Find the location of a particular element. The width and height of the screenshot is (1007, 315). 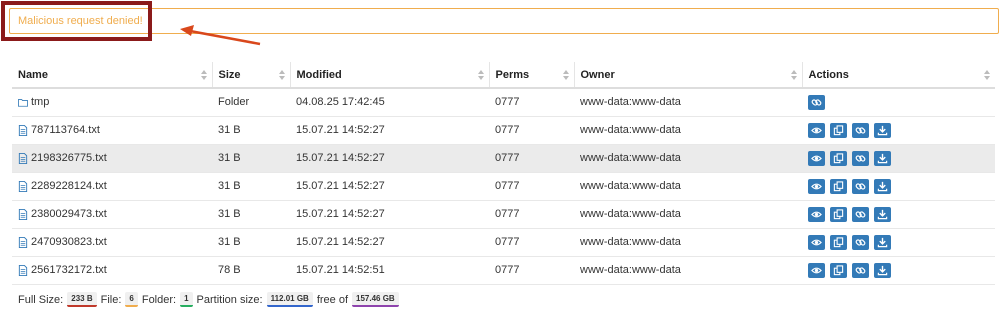

column-header-owner: Owner is located at coordinates (688, 75).